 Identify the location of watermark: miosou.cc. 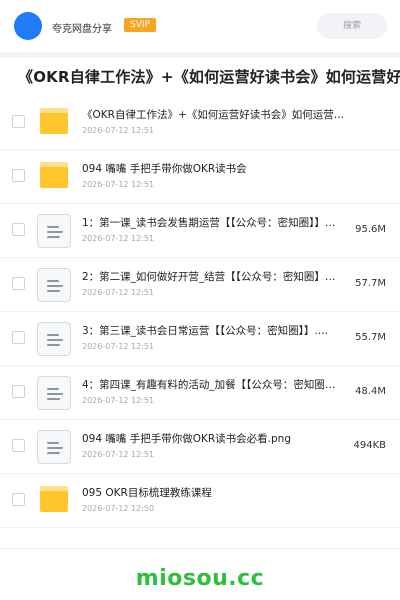
(200, 578).